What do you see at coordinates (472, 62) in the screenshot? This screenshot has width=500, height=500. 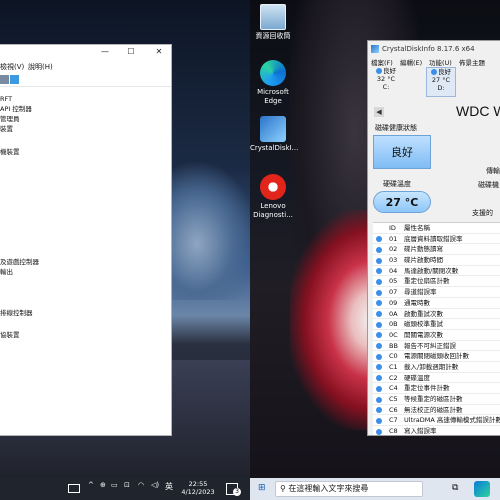 I see `menu-theme: 佈景主題` at bounding box center [472, 62].